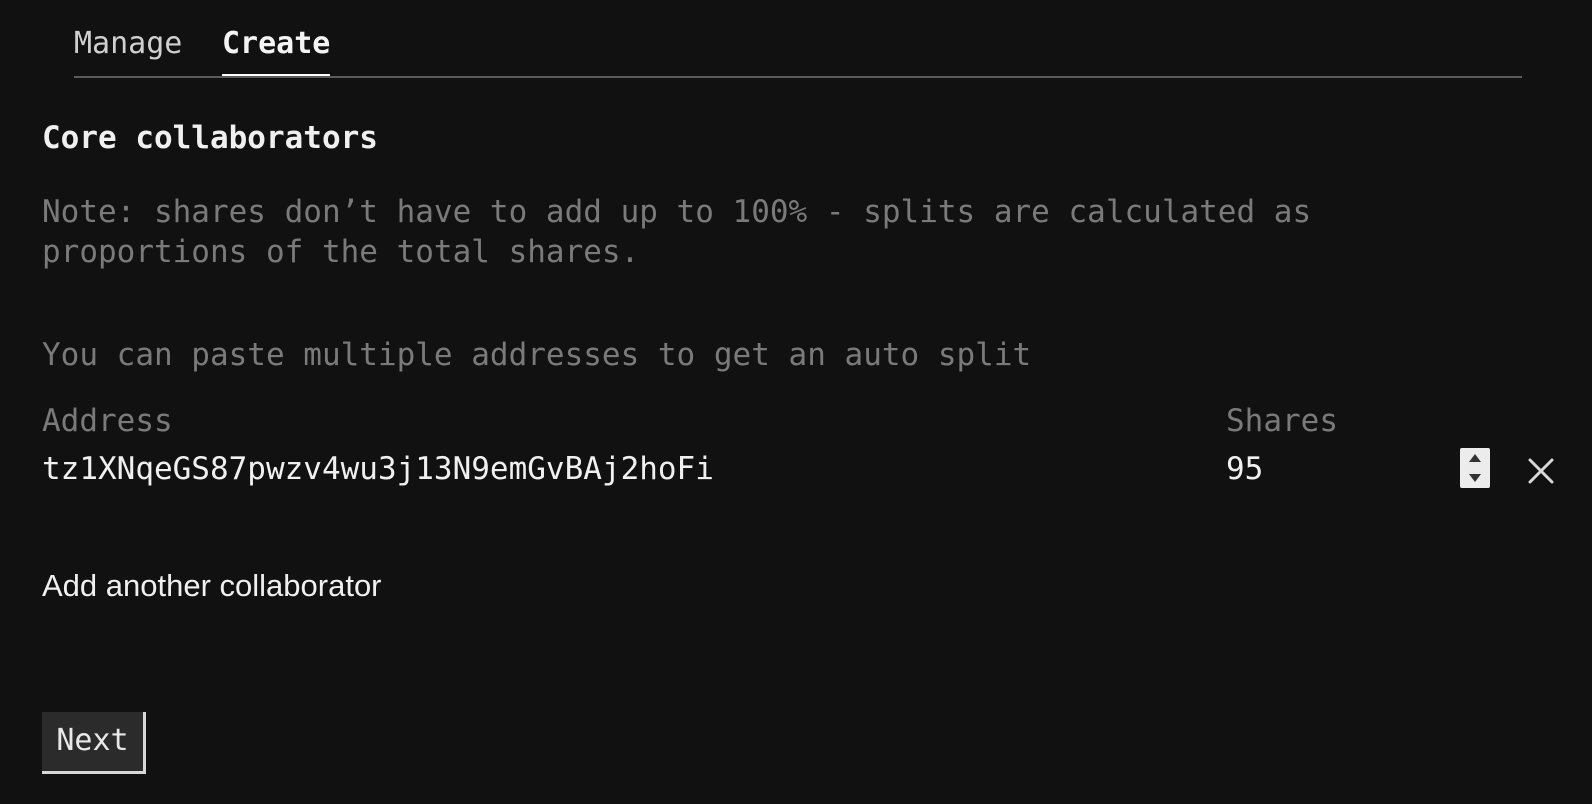 Image resolution: width=1592 pixels, height=804 pixels. Describe the element at coordinates (210, 138) in the screenshot. I see `section-title: Core collaborators` at that location.